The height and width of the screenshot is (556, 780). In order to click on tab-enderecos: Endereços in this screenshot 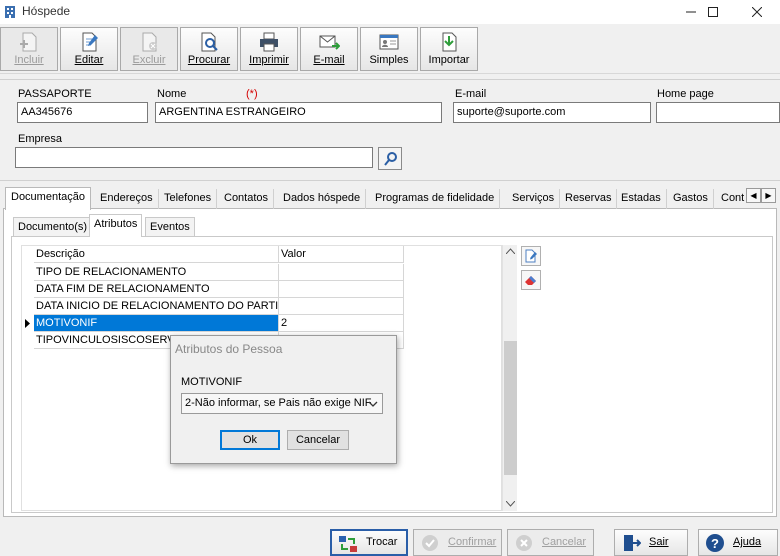, I will do `click(127, 199)`.